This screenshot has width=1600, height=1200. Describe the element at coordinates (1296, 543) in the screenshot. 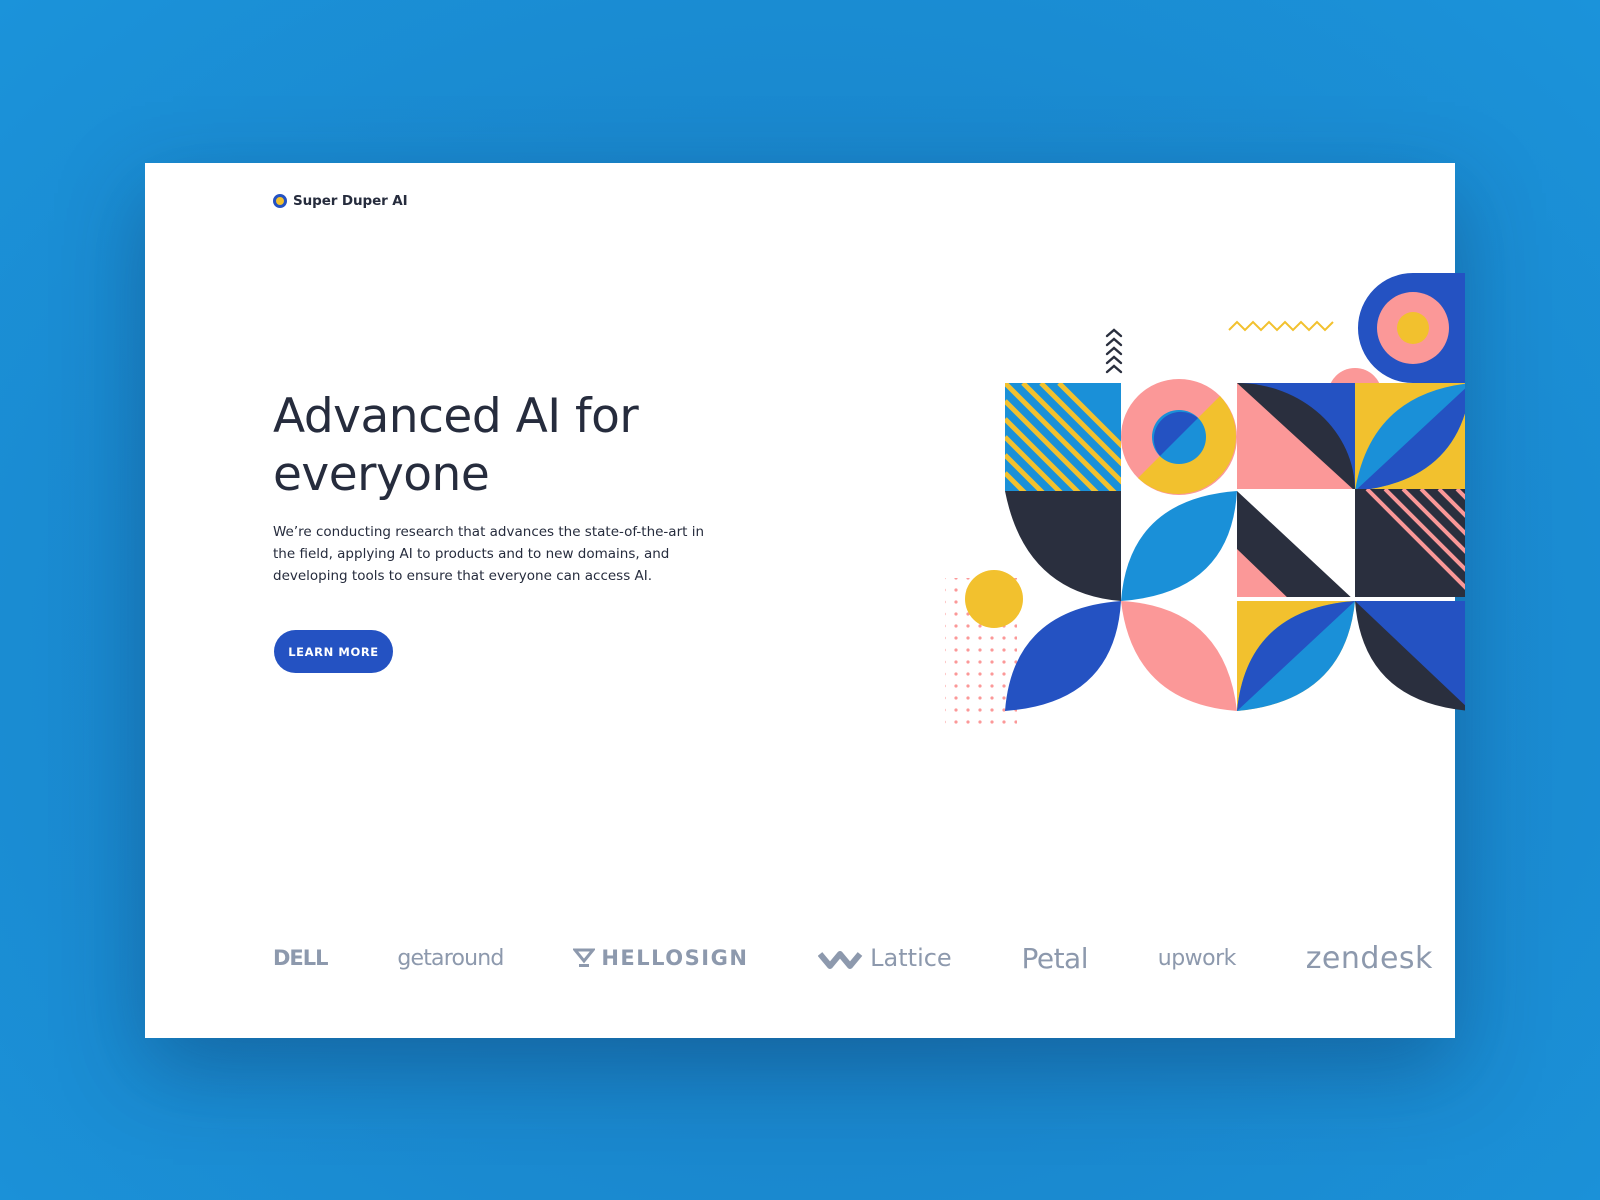

I see `tile-navy-triangle` at that location.